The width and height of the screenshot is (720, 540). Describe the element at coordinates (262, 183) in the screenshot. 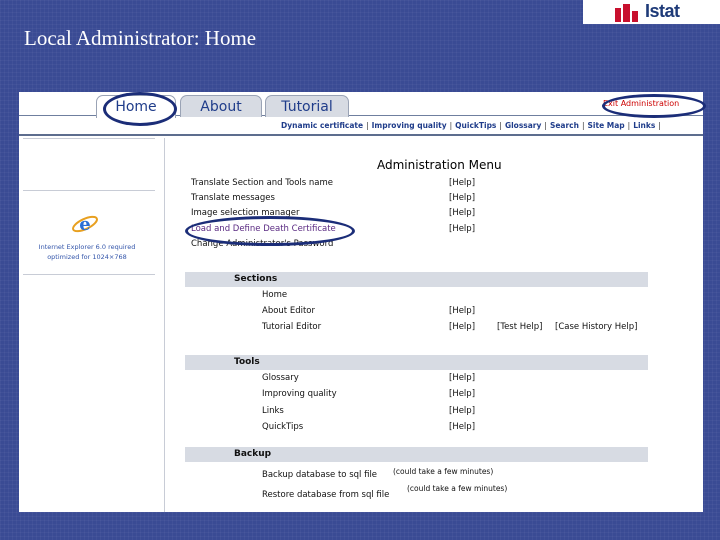

I see `menu-item-translate-sections: Translate Section and Tools name` at that location.